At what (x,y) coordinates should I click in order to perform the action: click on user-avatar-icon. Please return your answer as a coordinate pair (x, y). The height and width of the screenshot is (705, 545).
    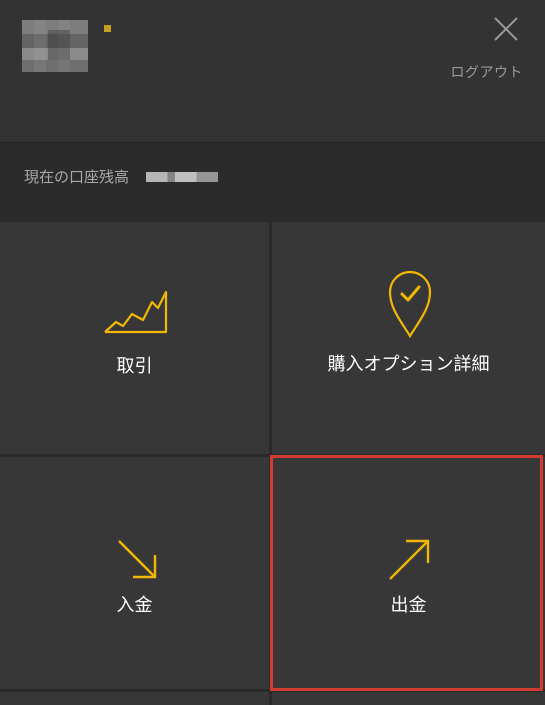
    Looking at the image, I should click on (55, 46).